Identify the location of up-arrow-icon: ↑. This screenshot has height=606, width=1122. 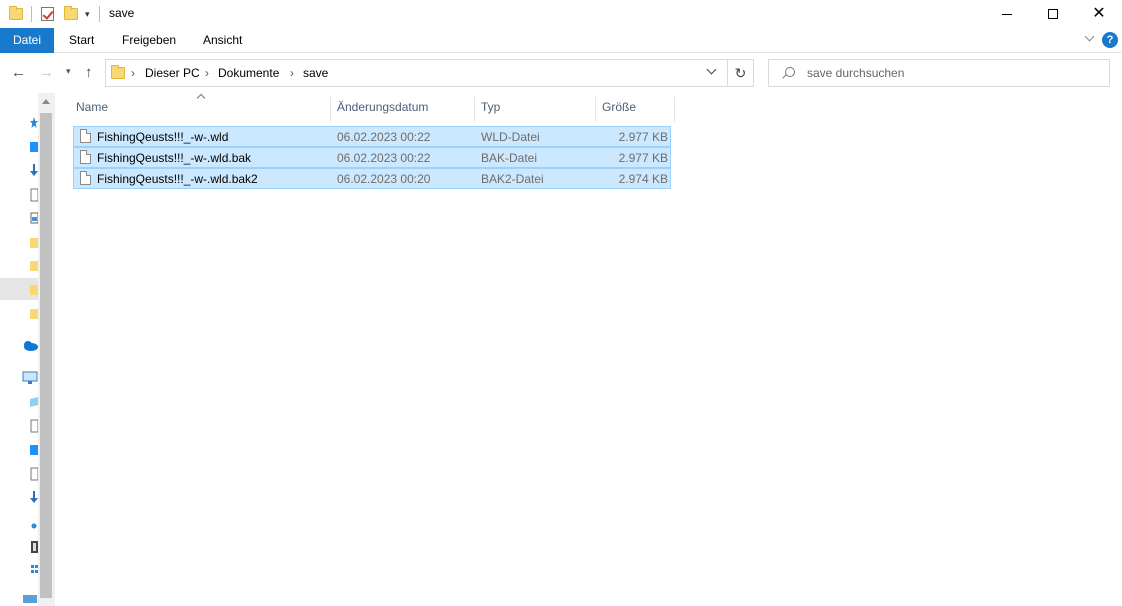
(89, 72).